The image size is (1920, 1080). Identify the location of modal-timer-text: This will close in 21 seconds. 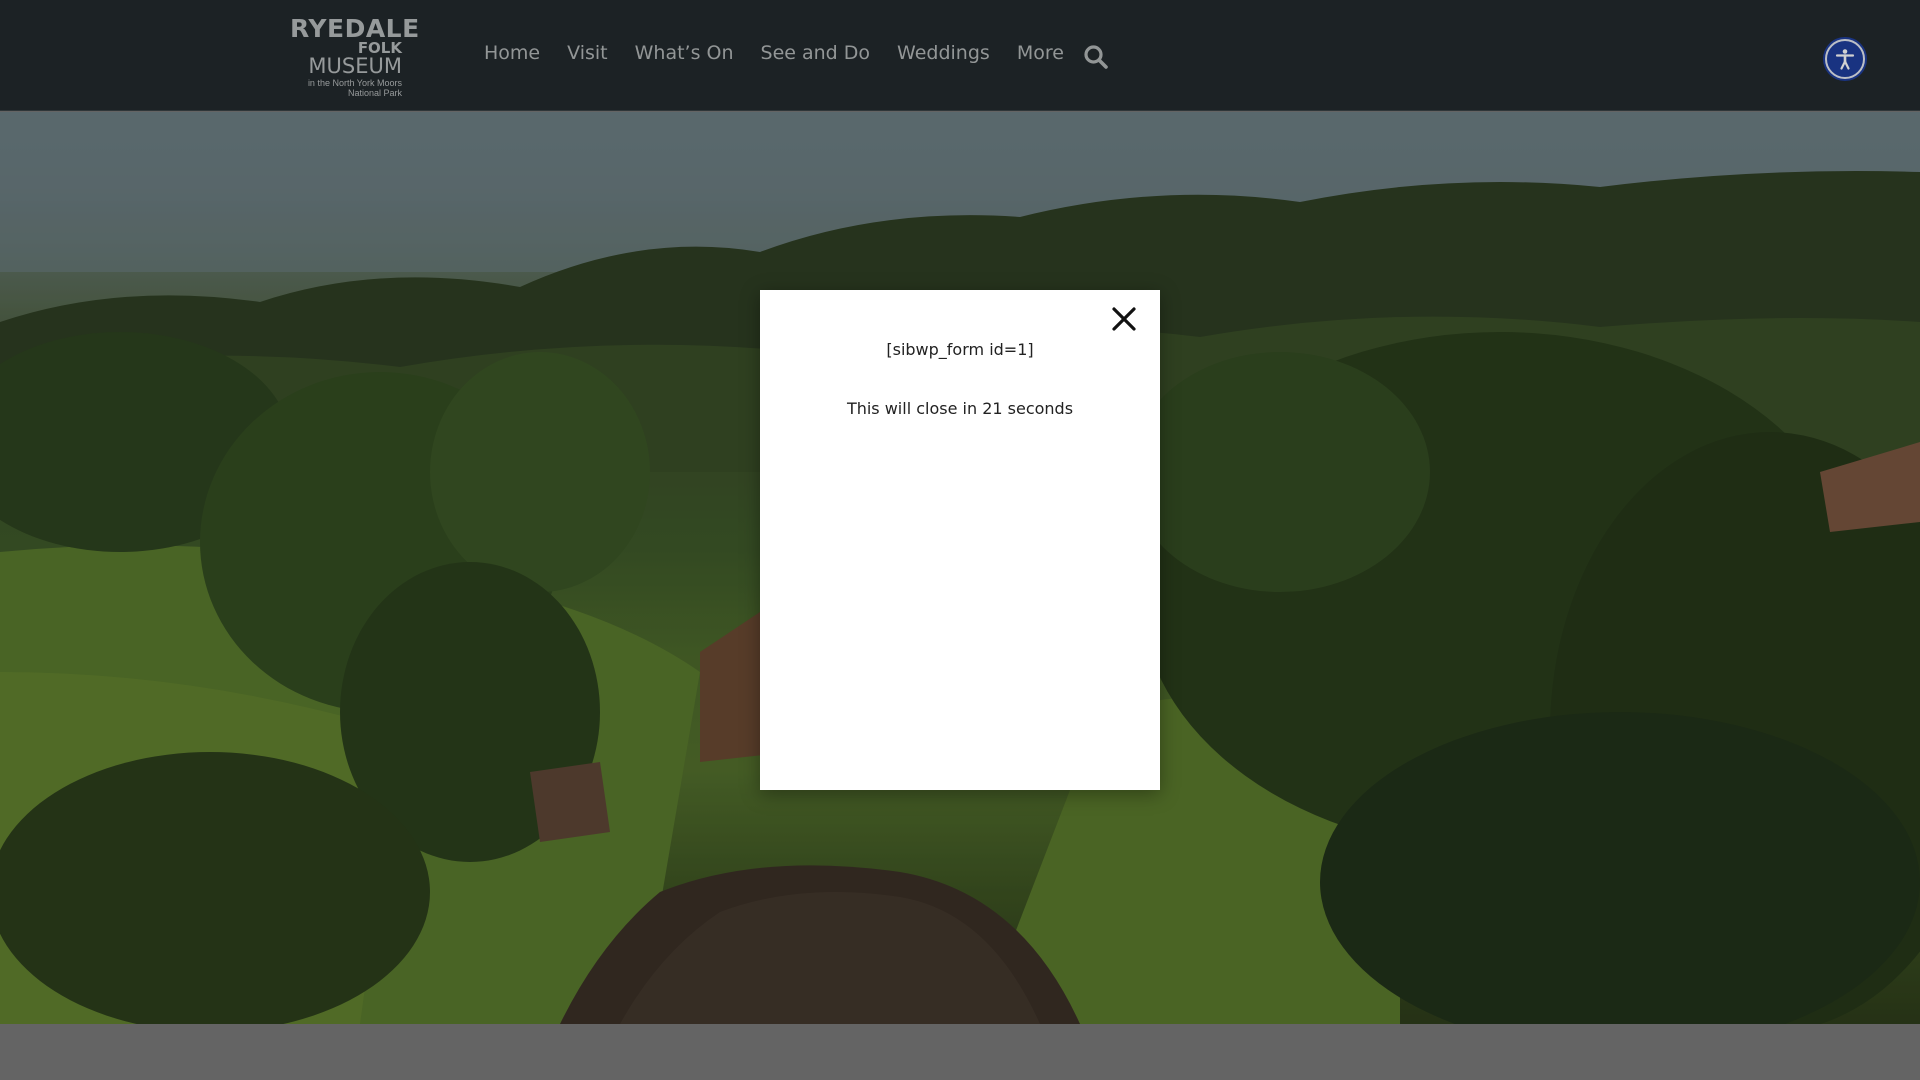
(960, 408).